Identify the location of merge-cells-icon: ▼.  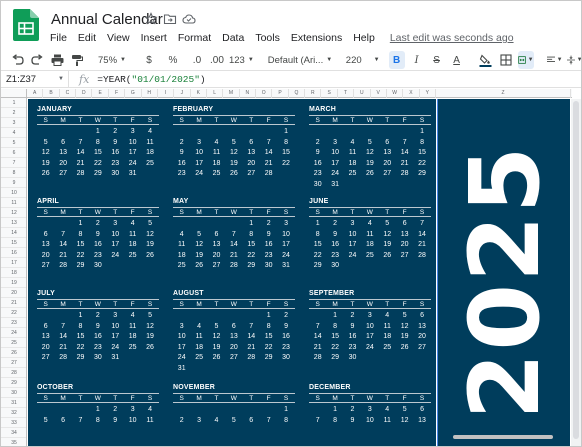
(525, 60).